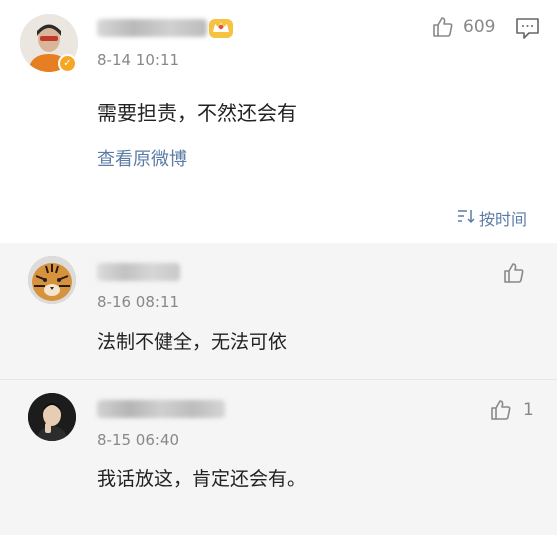 The image size is (557, 535). What do you see at coordinates (221, 28) in the screenshot?
I see `crown-icon` at bounding box center [221, 28].